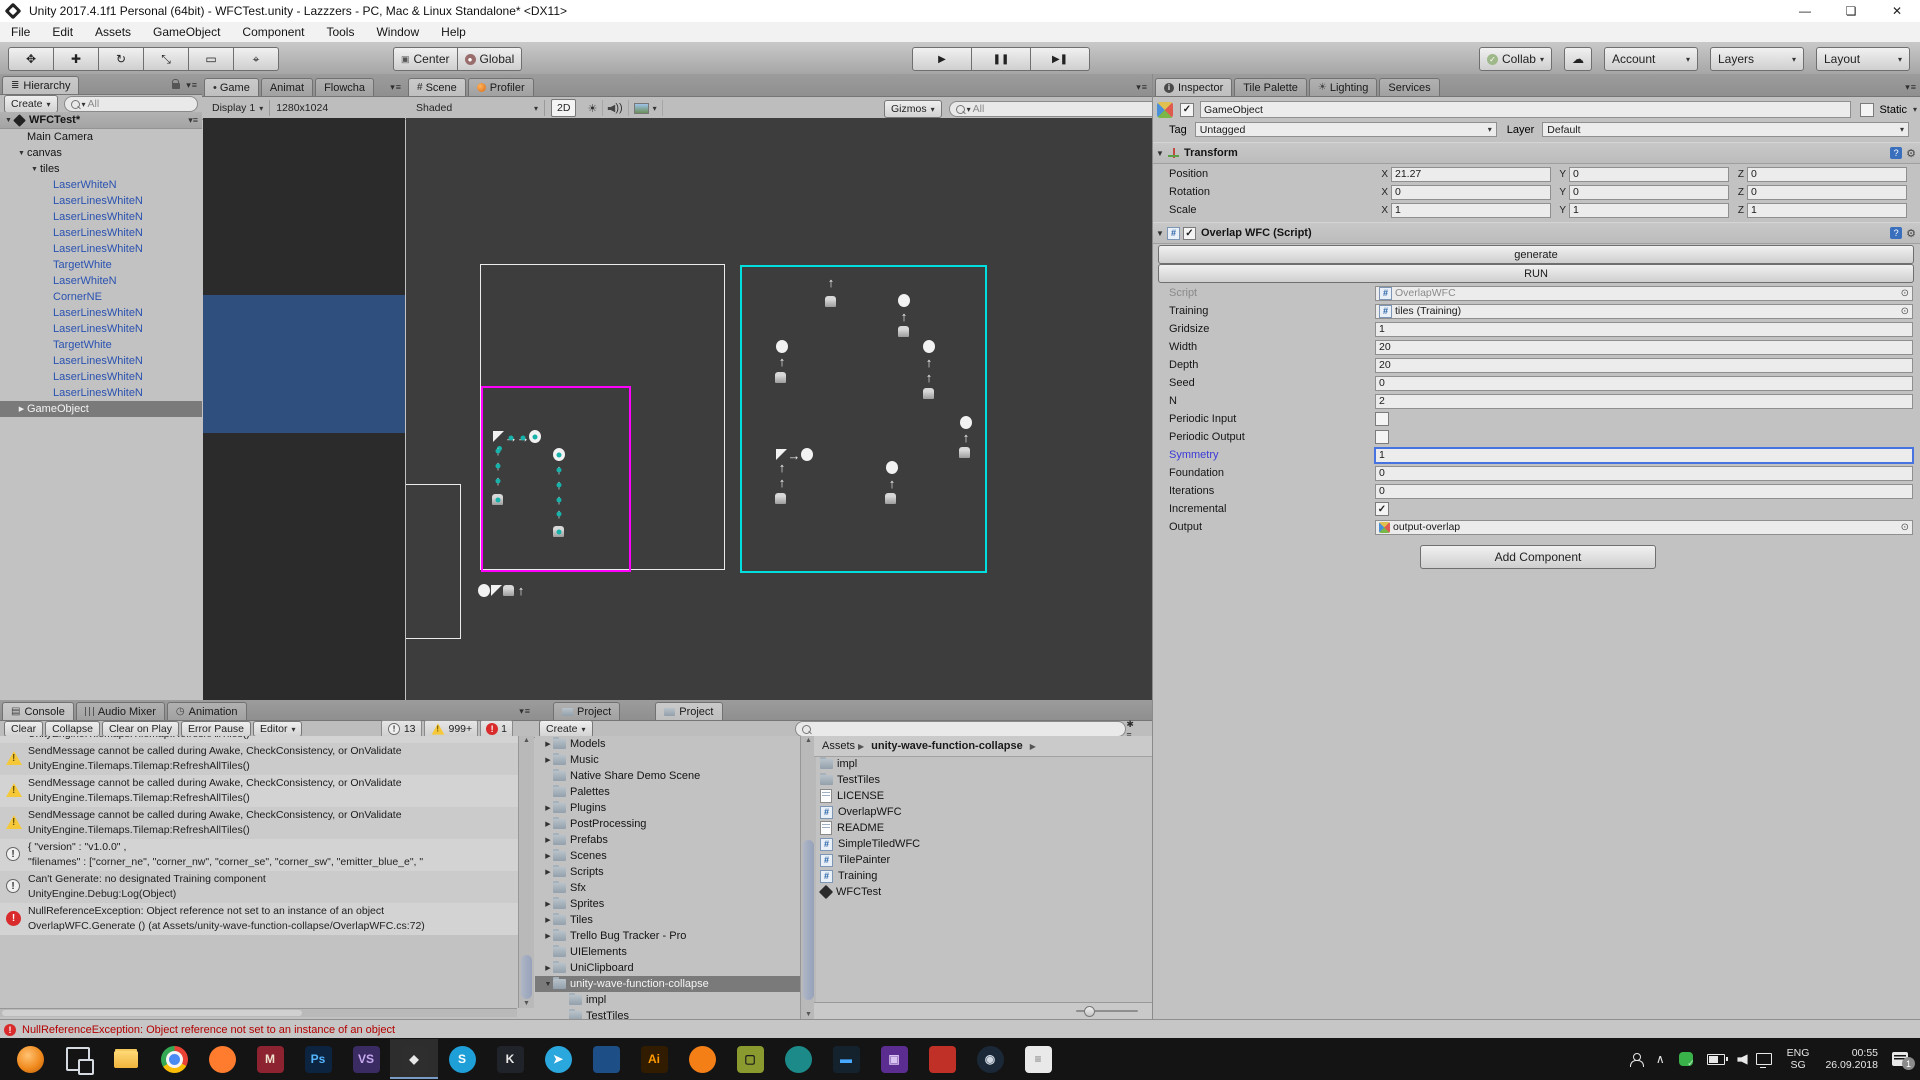 This screenshot has height=1080, width=1920. Describe the element at coordinates (1382, 509) in the screenshot. I see `checkbox-incremental: ✓` at that location.